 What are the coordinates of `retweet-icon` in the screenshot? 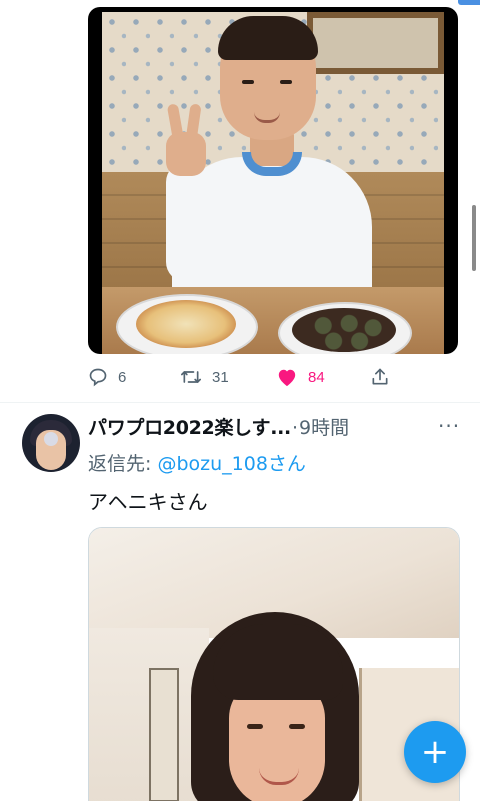 It's located at (190, 377).